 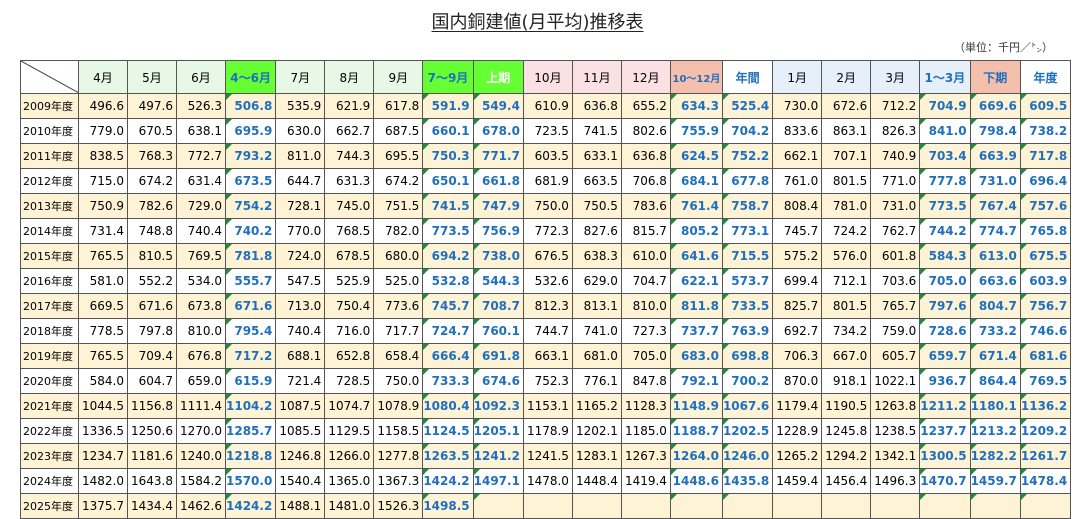 I want to click on header-col-quarter: 7～9月, so click(x=448, y=77).